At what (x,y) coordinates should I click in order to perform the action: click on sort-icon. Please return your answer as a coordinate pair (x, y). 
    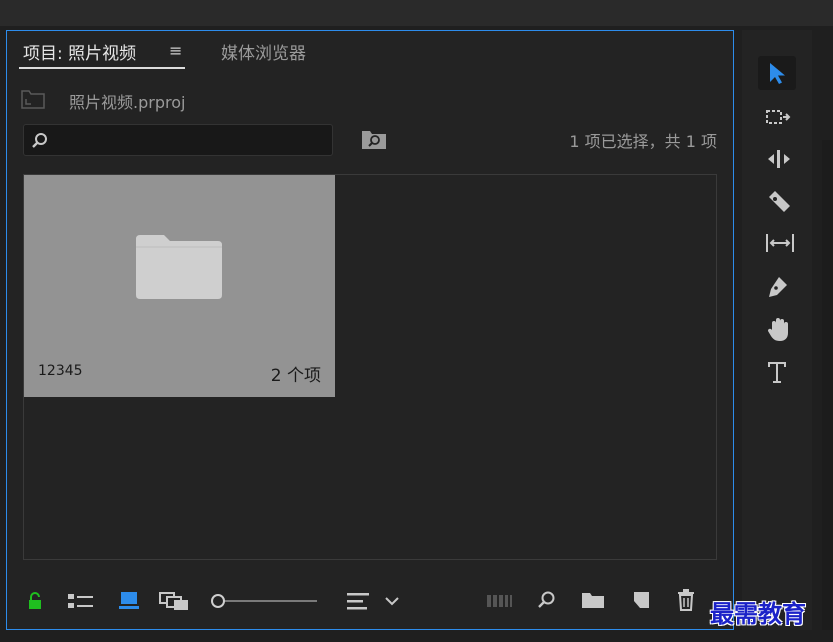
    Looking at the image, I should click on (359, 601).